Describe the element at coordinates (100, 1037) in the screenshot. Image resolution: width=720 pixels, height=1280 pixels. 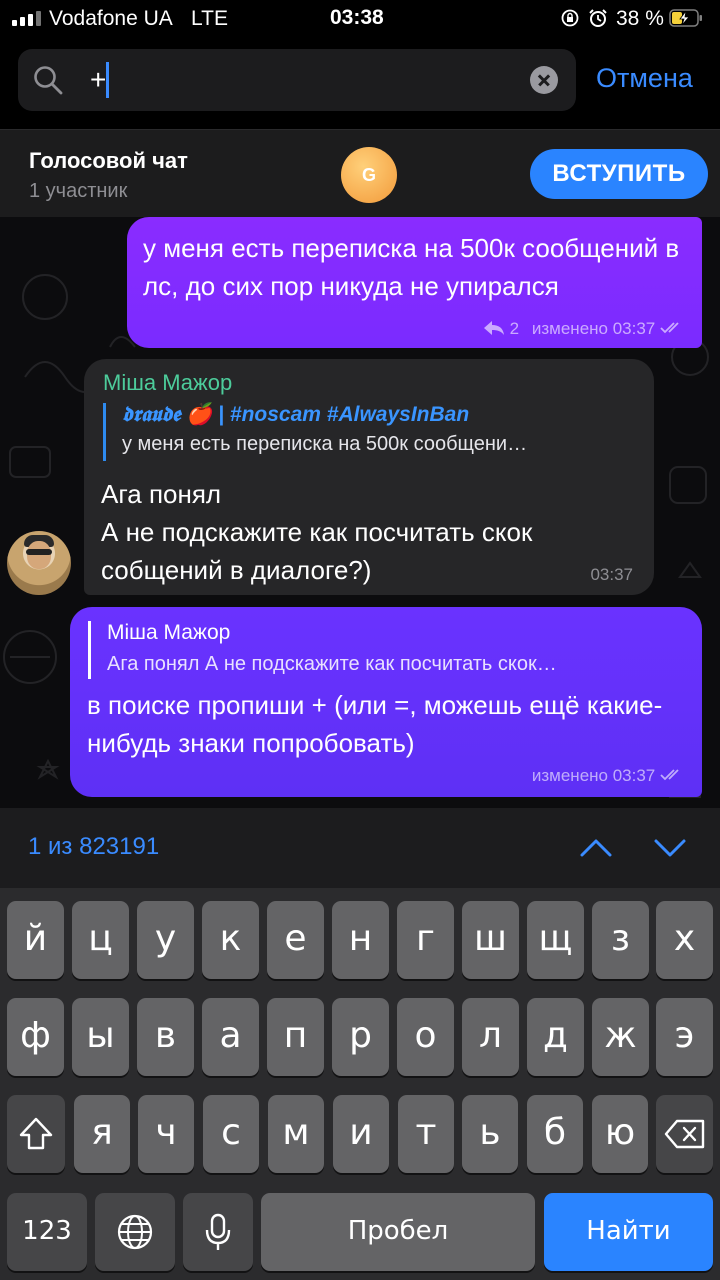
I see `key: ы` at that location.